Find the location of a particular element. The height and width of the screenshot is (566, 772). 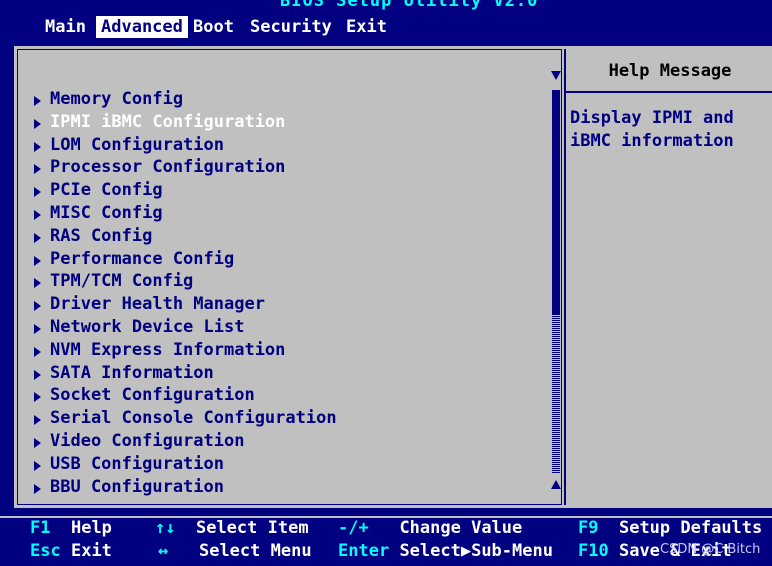

menu-item-nvm-express-information: NVM Express Information is located at coordinates (184, 350).